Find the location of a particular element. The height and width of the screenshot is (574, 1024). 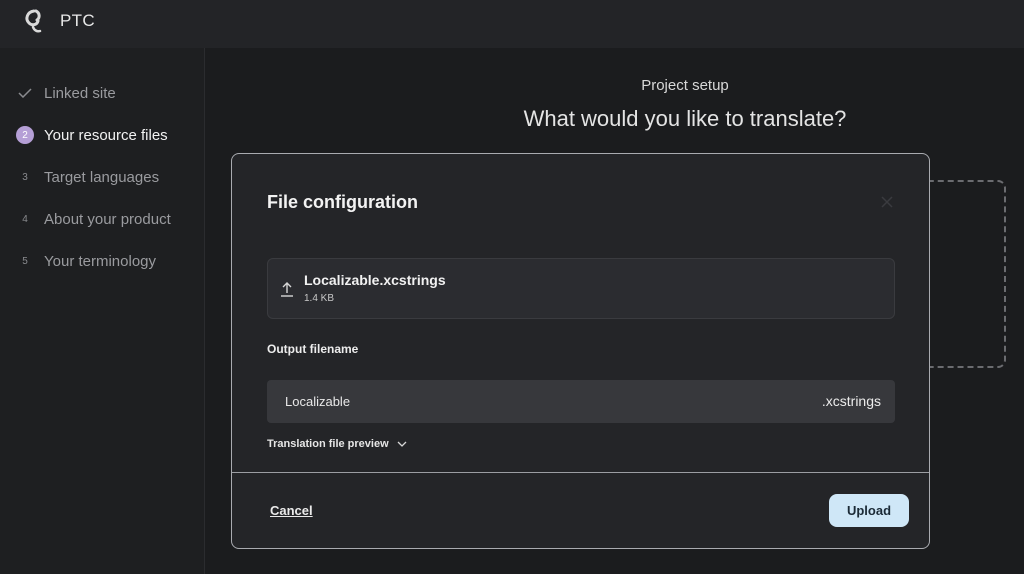

sidebar-step-resource-files: 2 Your resource files is located at coordinates (92, 135).